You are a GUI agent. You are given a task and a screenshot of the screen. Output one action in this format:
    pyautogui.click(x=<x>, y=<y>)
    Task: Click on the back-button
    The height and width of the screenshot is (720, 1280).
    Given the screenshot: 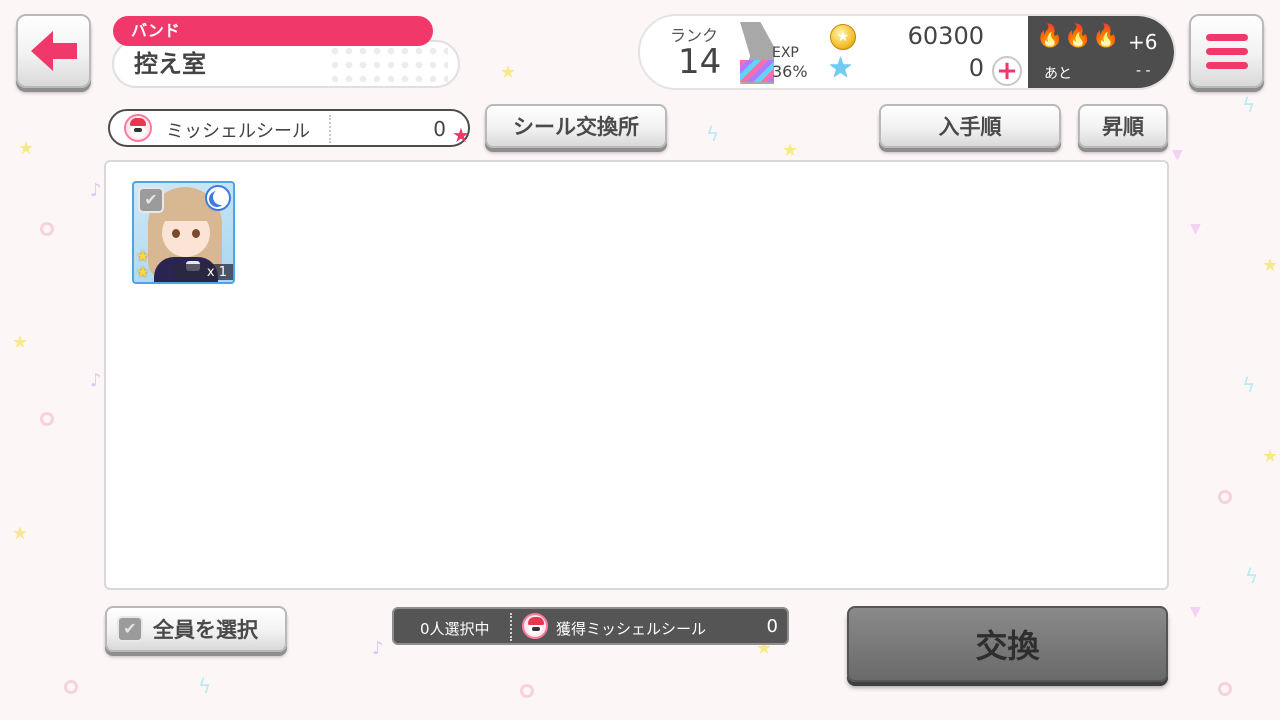 What is the action you would take?
    pyautogui.click(x=53, y=51)
    